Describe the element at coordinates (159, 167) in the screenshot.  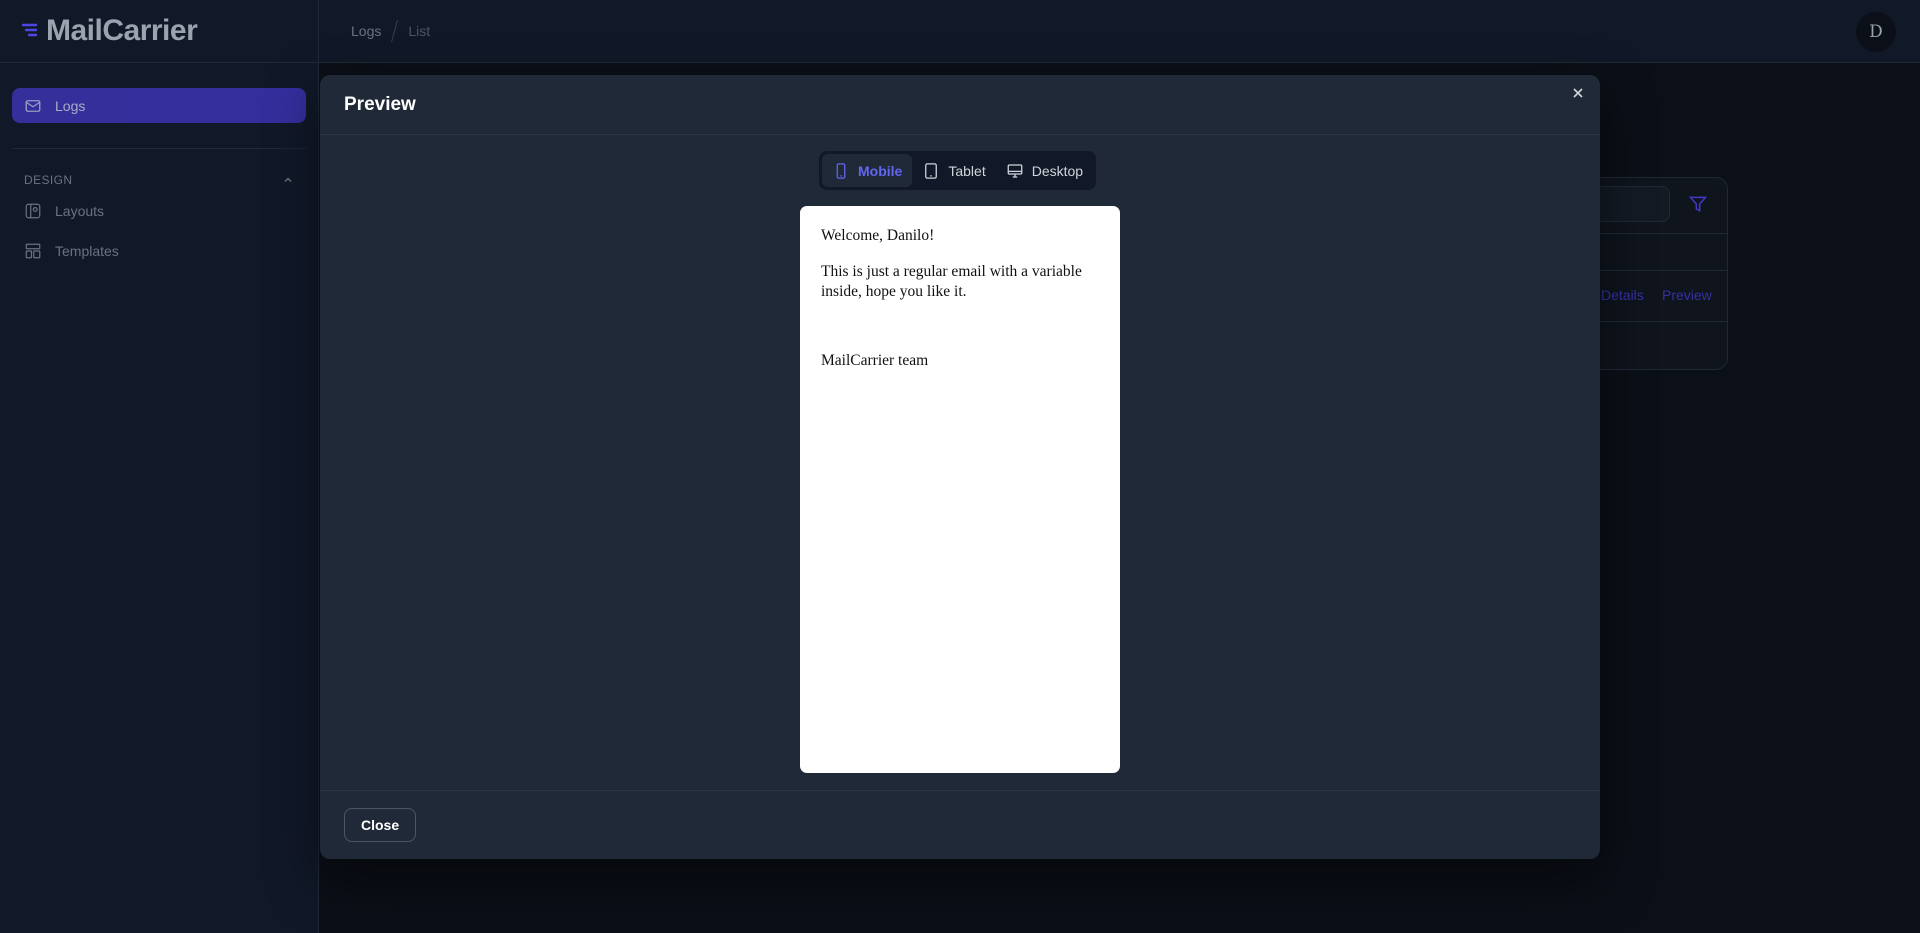
I see `sidebar-nav: Logs DESIGN Layouts Templates` at that location.